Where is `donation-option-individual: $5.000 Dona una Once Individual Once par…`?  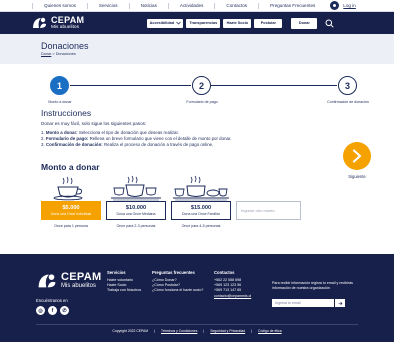
donation-option-individual: $5.000 Dona una Once Individual Once par… is located at coordinates (71, 201).